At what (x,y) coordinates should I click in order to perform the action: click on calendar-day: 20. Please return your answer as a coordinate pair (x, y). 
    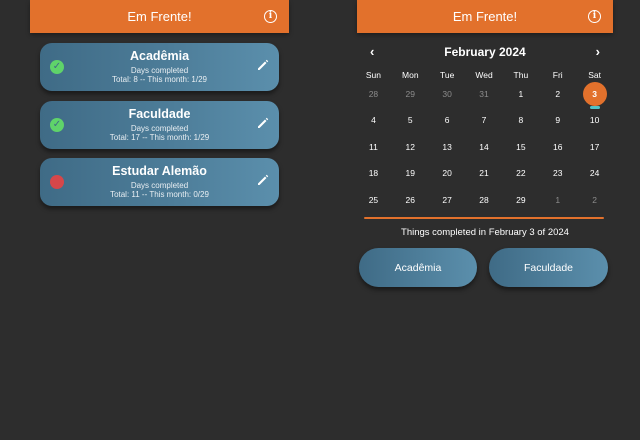
    Looking at the image, I should click on (447, 173).